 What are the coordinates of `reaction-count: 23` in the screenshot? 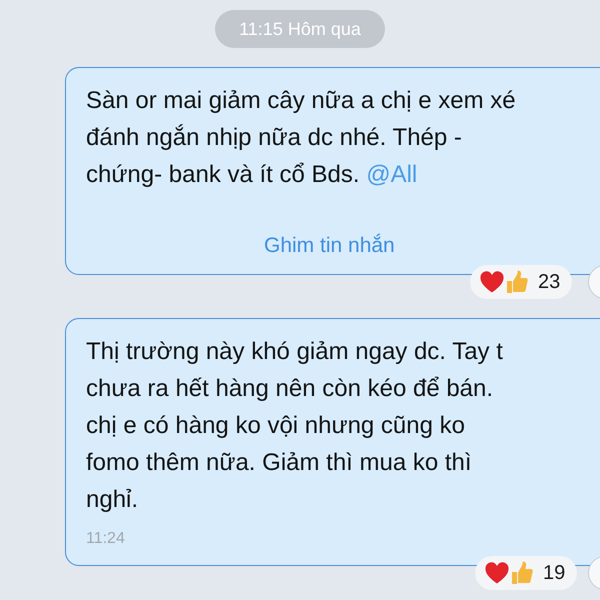 It's located at (549, 282).